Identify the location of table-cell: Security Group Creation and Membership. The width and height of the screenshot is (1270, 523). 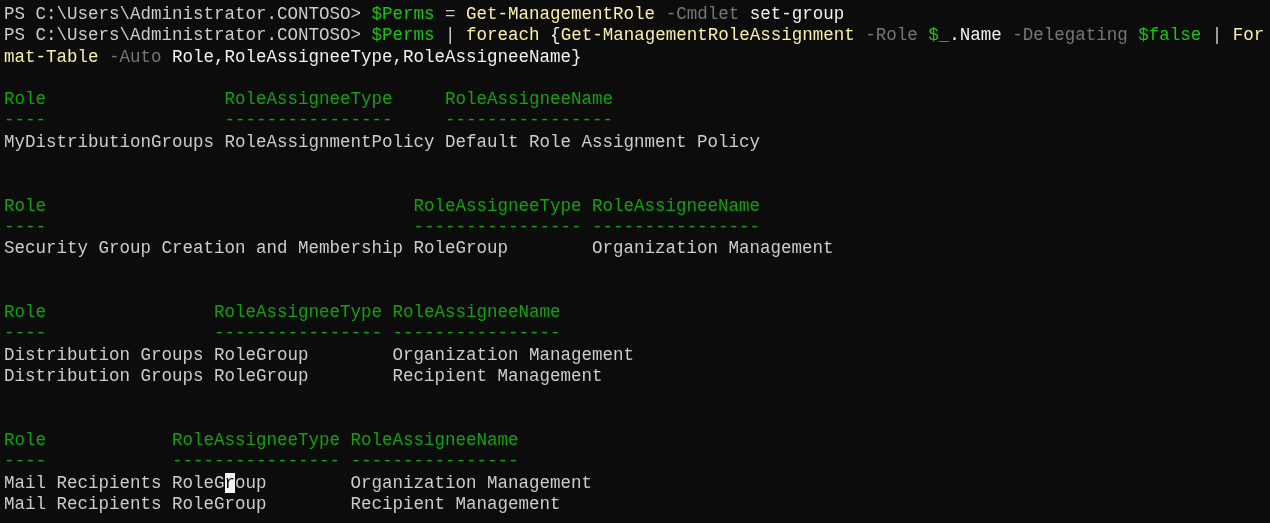
(204, 248).